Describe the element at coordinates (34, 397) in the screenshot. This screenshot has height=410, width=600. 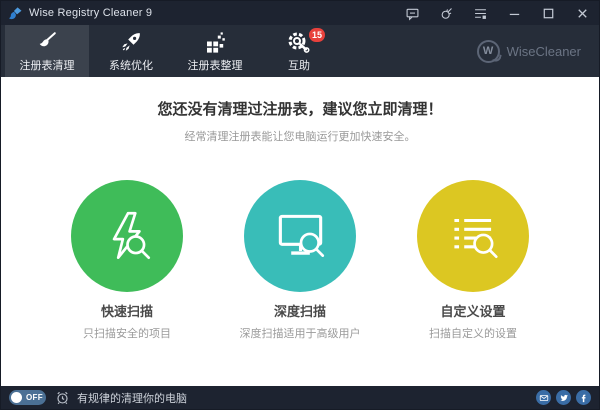
I see `toggle-state: OFF` at that location.